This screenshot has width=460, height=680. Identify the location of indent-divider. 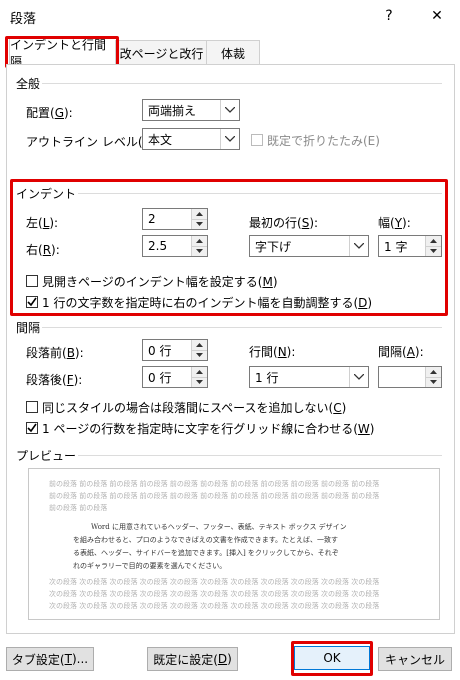
(230, 193).